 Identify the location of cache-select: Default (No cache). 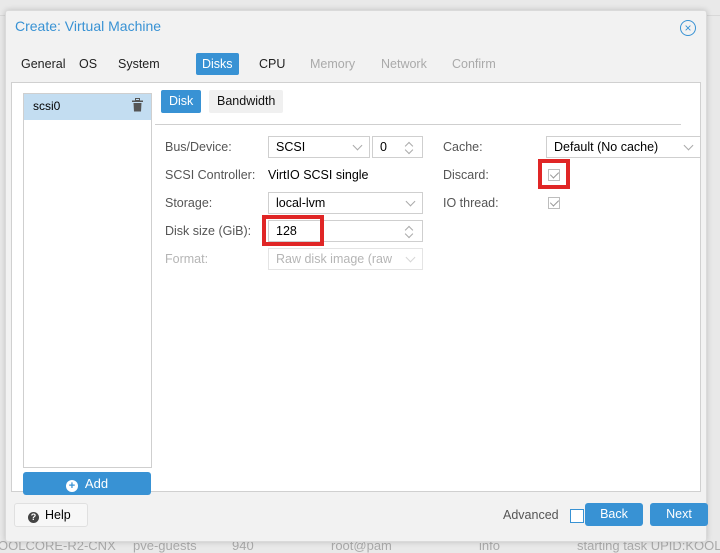
(623, 147).